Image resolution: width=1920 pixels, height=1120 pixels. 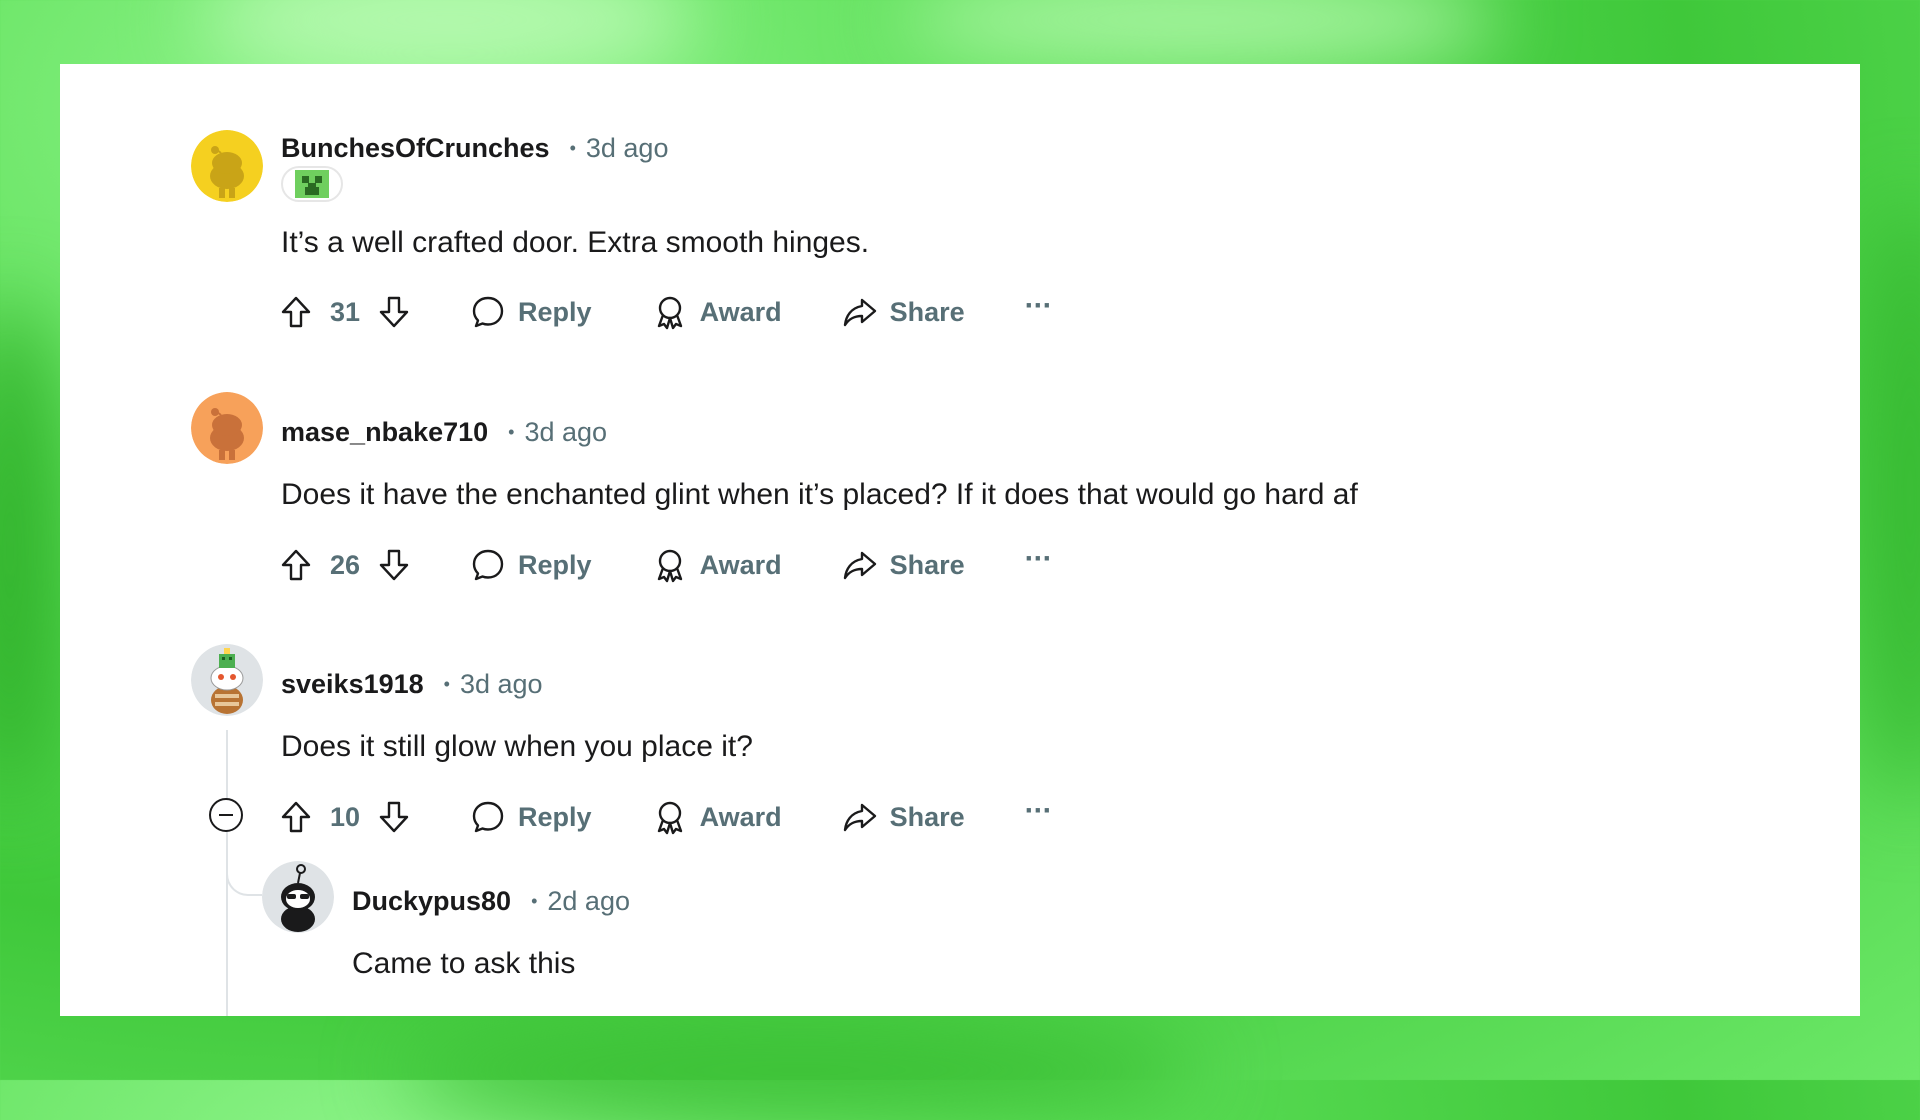 I want to click on username: Duckypus80, so click(x=431, y=901).